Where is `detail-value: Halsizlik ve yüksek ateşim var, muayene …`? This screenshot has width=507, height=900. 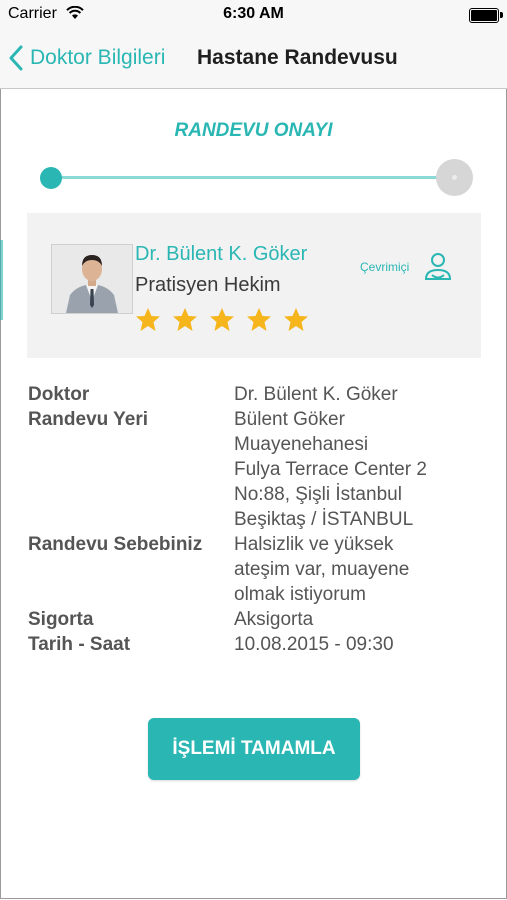
detail-value: Halsizlik ve yüksek ateşim var, muayene … is located at coordinates (322, 569).